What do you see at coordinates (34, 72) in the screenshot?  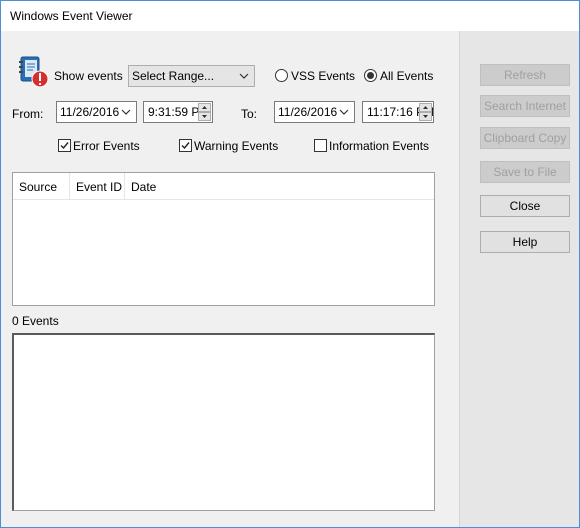 I see `event-log-error-icon` at bounding box center [34, 72].